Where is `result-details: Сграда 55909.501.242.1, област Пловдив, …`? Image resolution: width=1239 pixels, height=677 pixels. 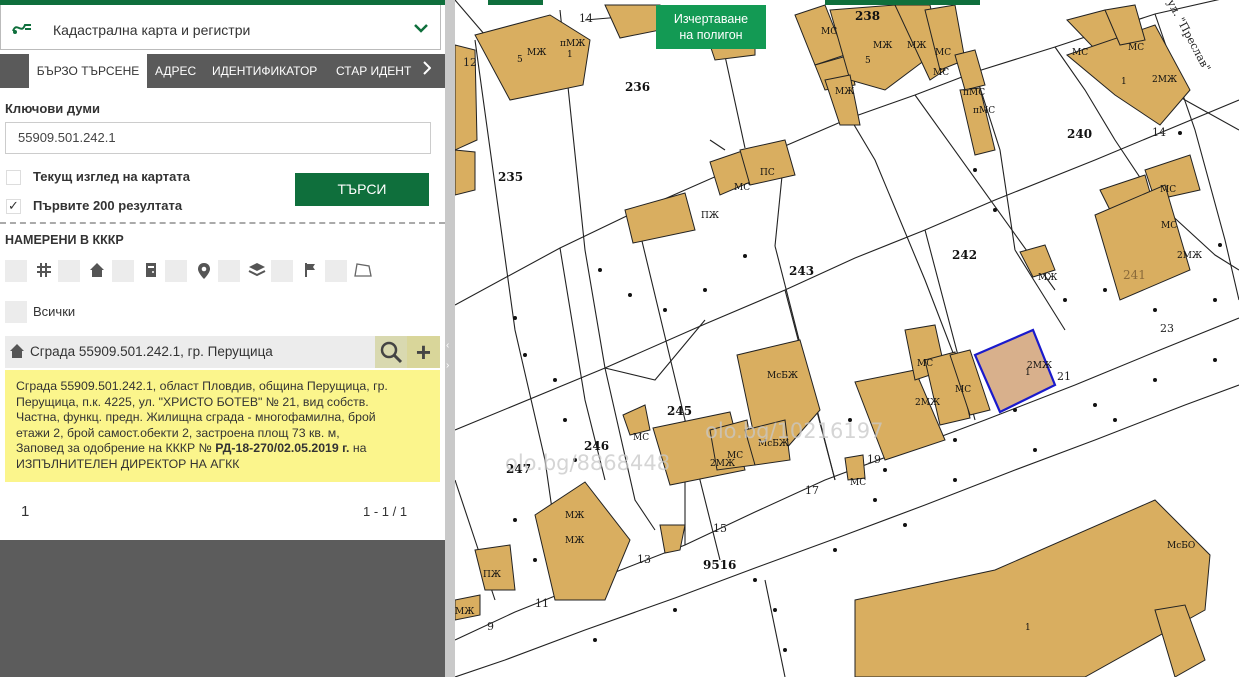 result-details: Сграда 55909.501.242.1, област Пловдив, … is located at coordinates (222, 426).